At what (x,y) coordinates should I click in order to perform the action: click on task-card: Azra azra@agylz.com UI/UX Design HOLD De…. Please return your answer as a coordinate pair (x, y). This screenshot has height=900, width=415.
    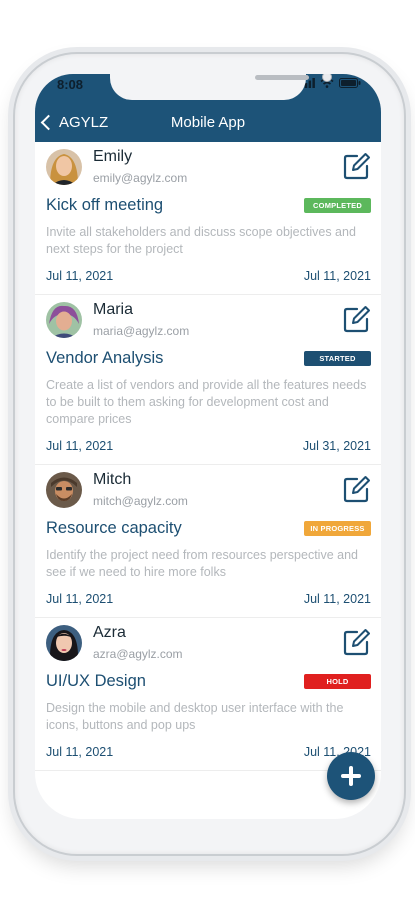
    Looking at the image, I should click on (208, 694).